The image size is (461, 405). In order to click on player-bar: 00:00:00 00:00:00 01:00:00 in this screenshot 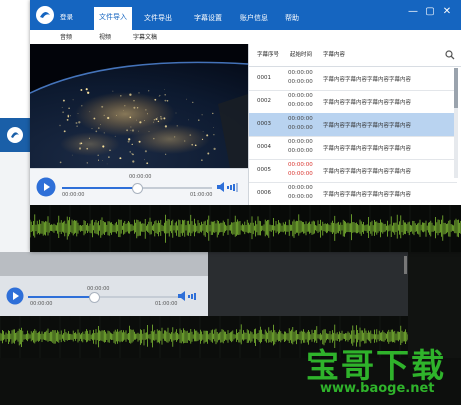, I will do `click(139, 187)`.